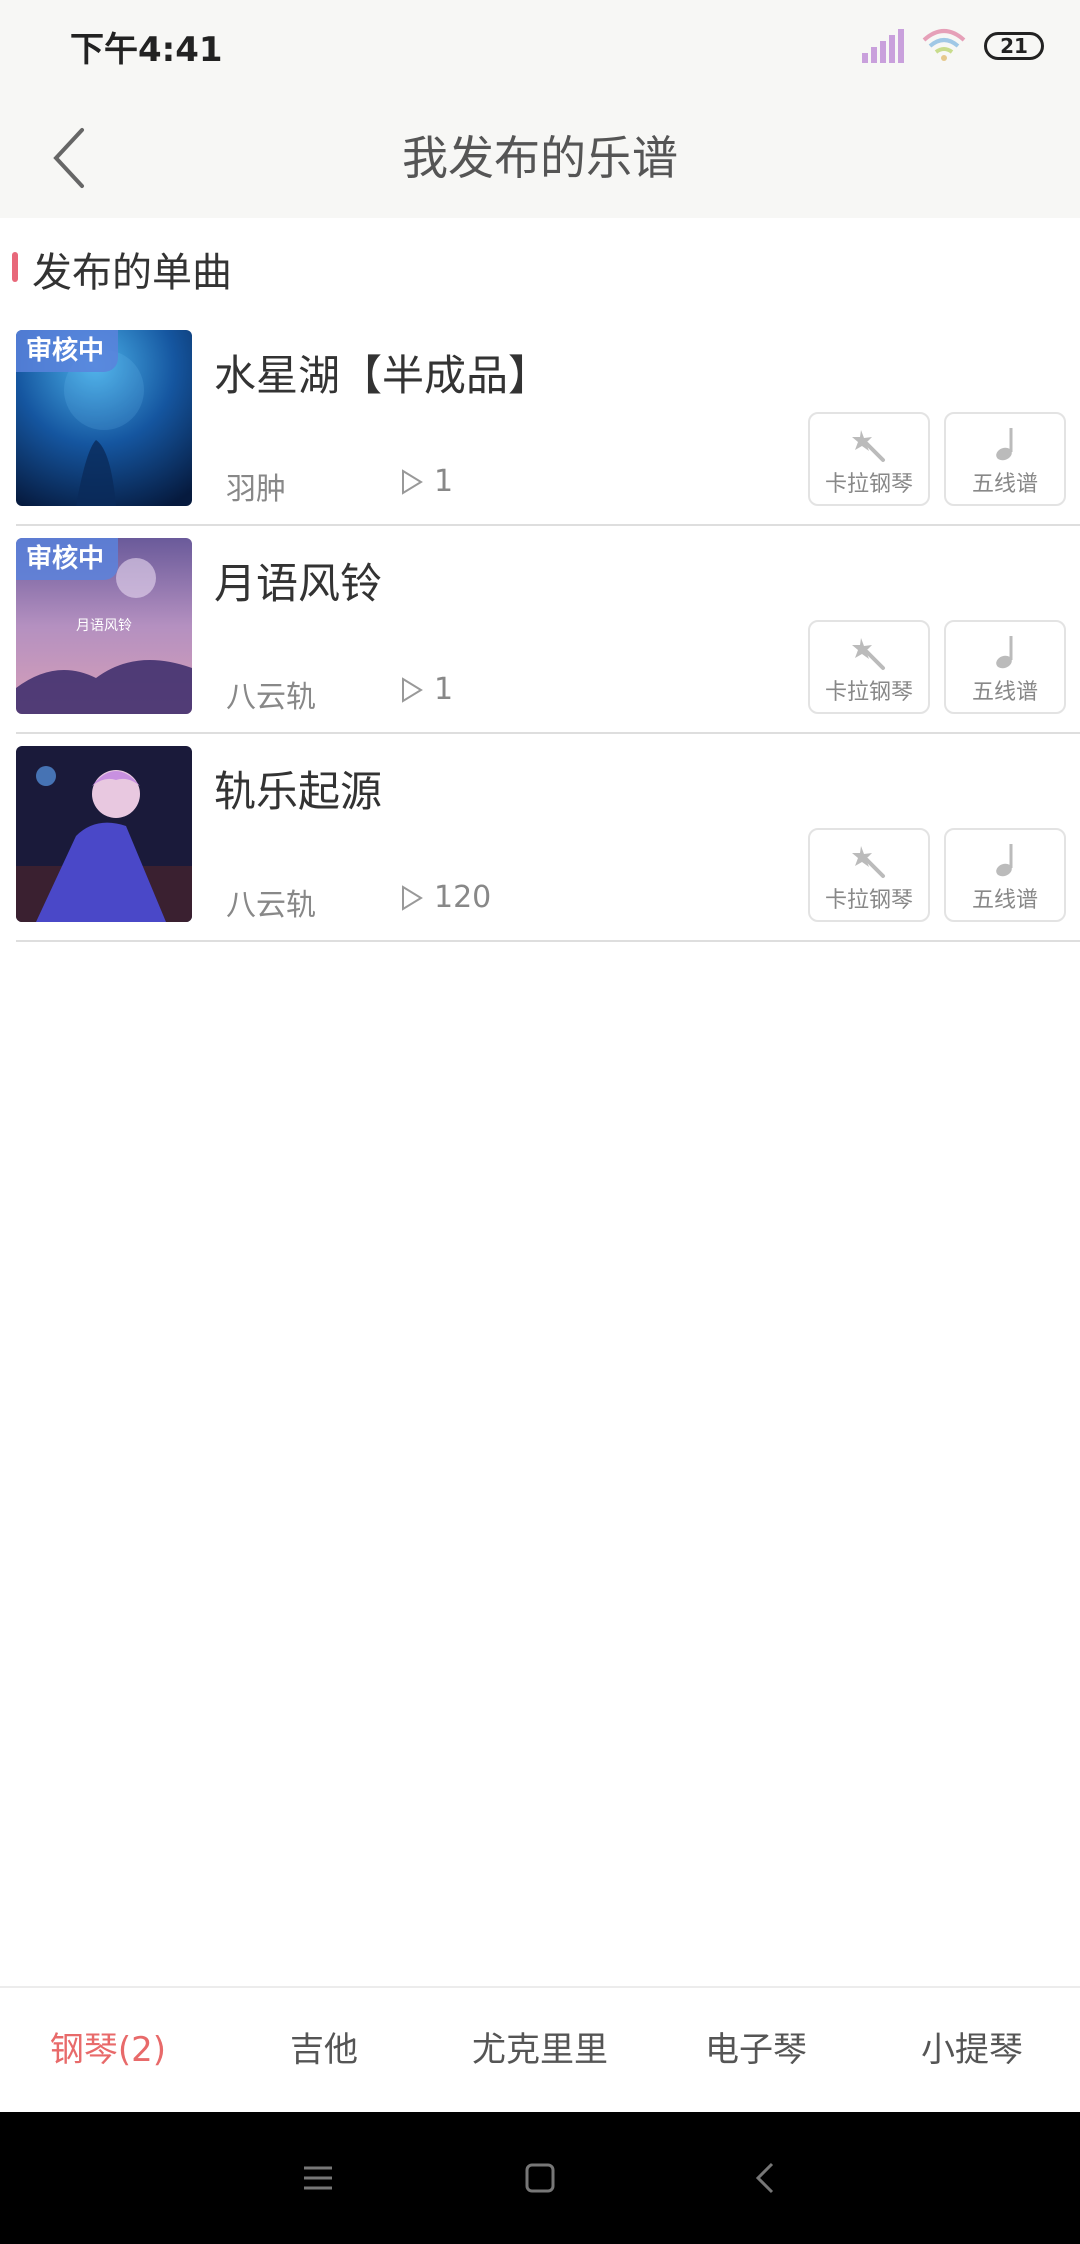 Image resolution: width=1080 pixels, height=2244 pixels. What do you see at coordinates (104, 418) in the screenshot?
I see `song-cover: 审核中` at bounding box center [104, 418].